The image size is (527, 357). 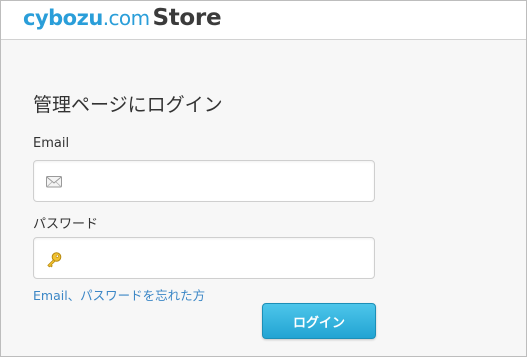 I want to click on login-button: ログイン, so click(x=319, y=321).